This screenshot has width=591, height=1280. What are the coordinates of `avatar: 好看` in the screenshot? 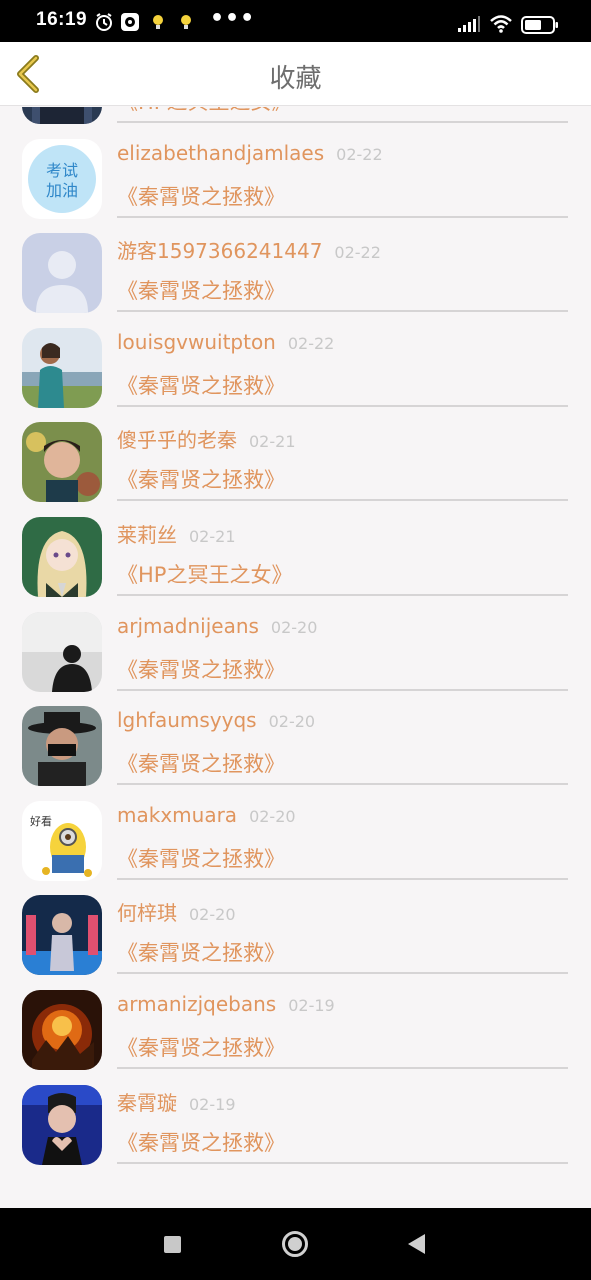 It's located at (62, 840).